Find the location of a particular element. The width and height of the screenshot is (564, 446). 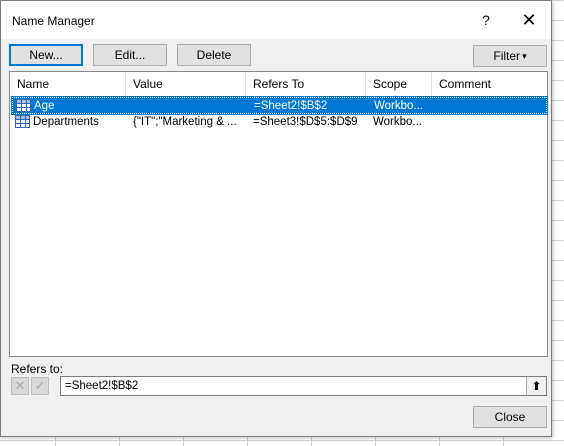

close-icon: ✕ is located at coordinates (529, 20).